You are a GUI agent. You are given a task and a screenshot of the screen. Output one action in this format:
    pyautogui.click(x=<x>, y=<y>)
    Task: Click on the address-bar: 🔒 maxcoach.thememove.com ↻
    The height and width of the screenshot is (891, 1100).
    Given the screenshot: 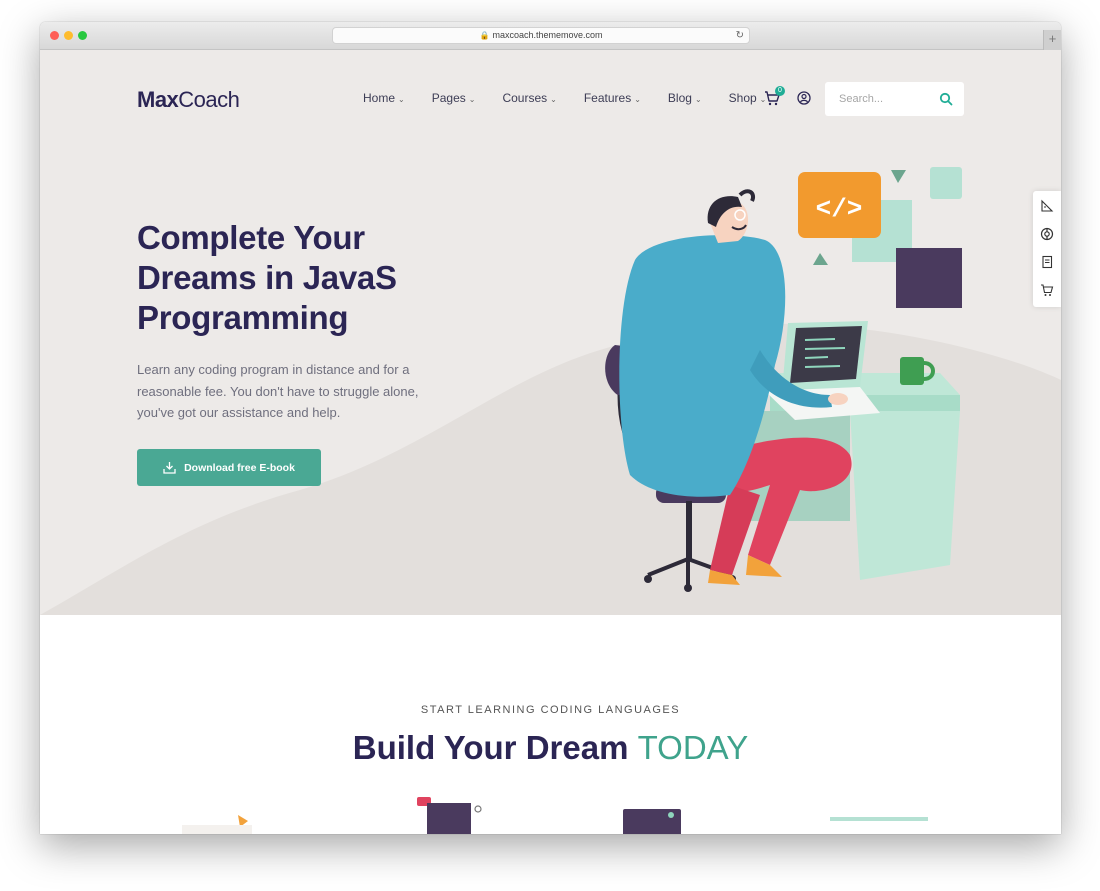 What is the action you would take?
    pyautogui.click(x=541, y=35)
    